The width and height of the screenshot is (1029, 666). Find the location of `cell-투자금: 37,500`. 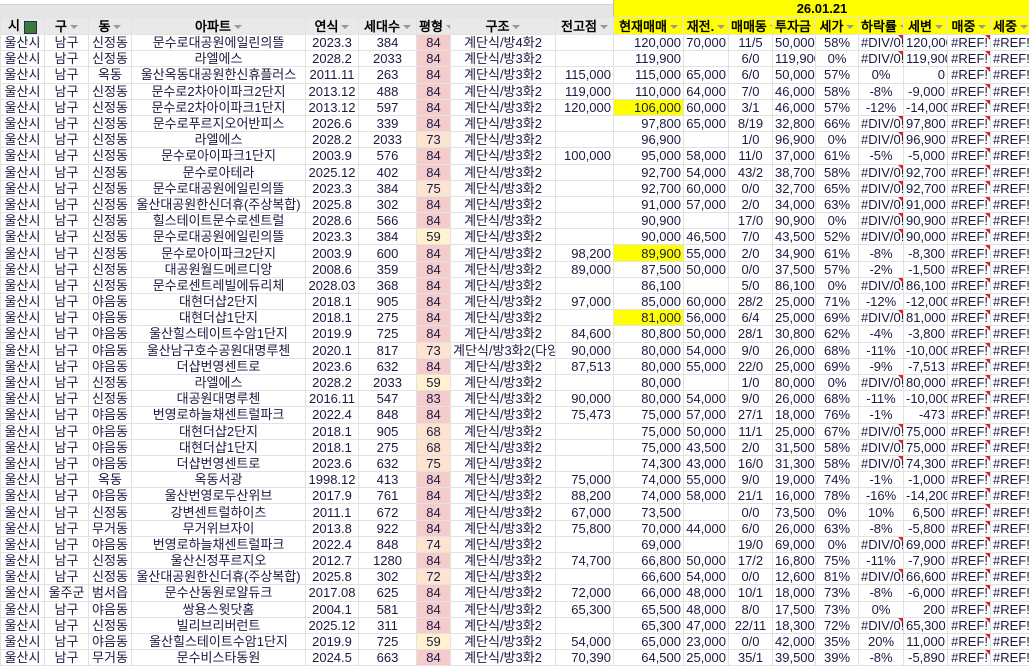

cell-투자금: 37,500 is located at coordinates (794, 269).